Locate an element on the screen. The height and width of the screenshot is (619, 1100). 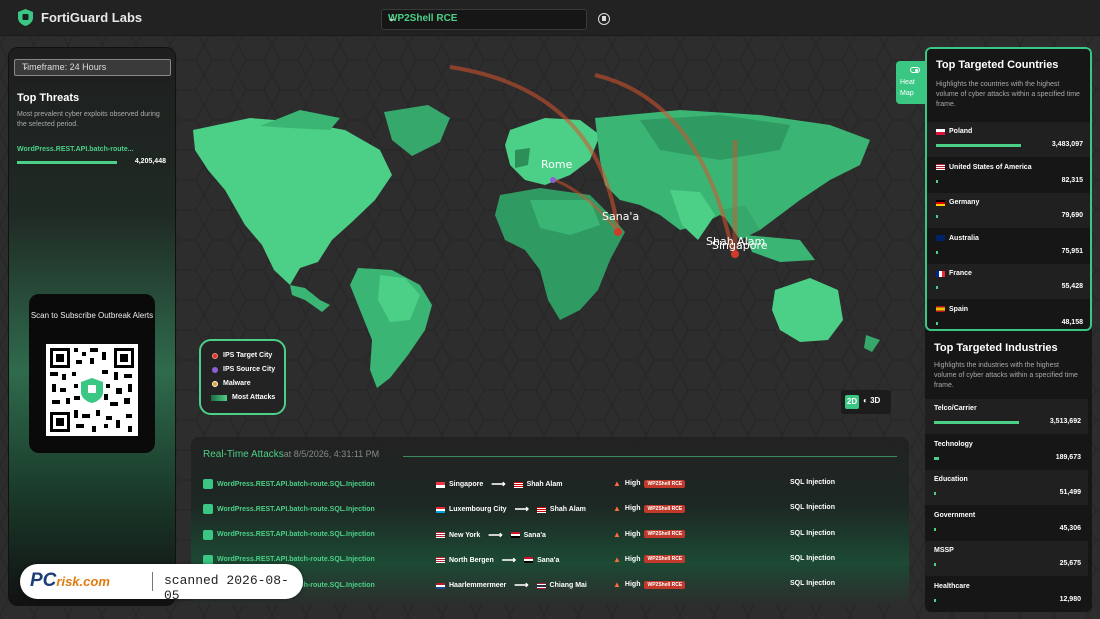
count-value: 3,513,692 is located at coordinates (1065, 421).